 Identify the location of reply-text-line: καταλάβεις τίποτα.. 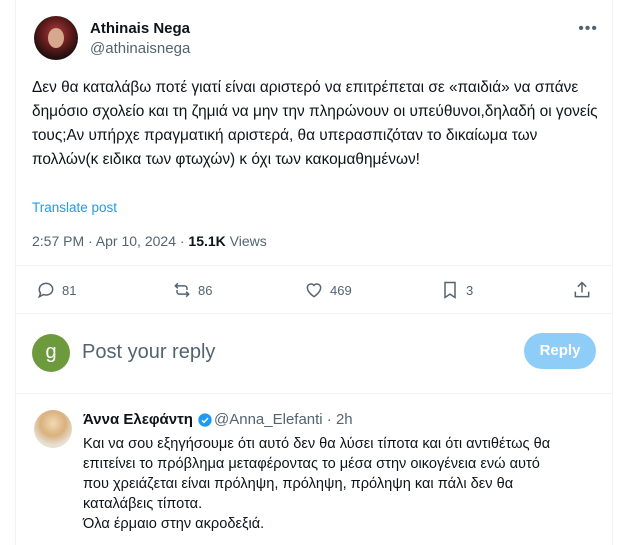
(143, 504).